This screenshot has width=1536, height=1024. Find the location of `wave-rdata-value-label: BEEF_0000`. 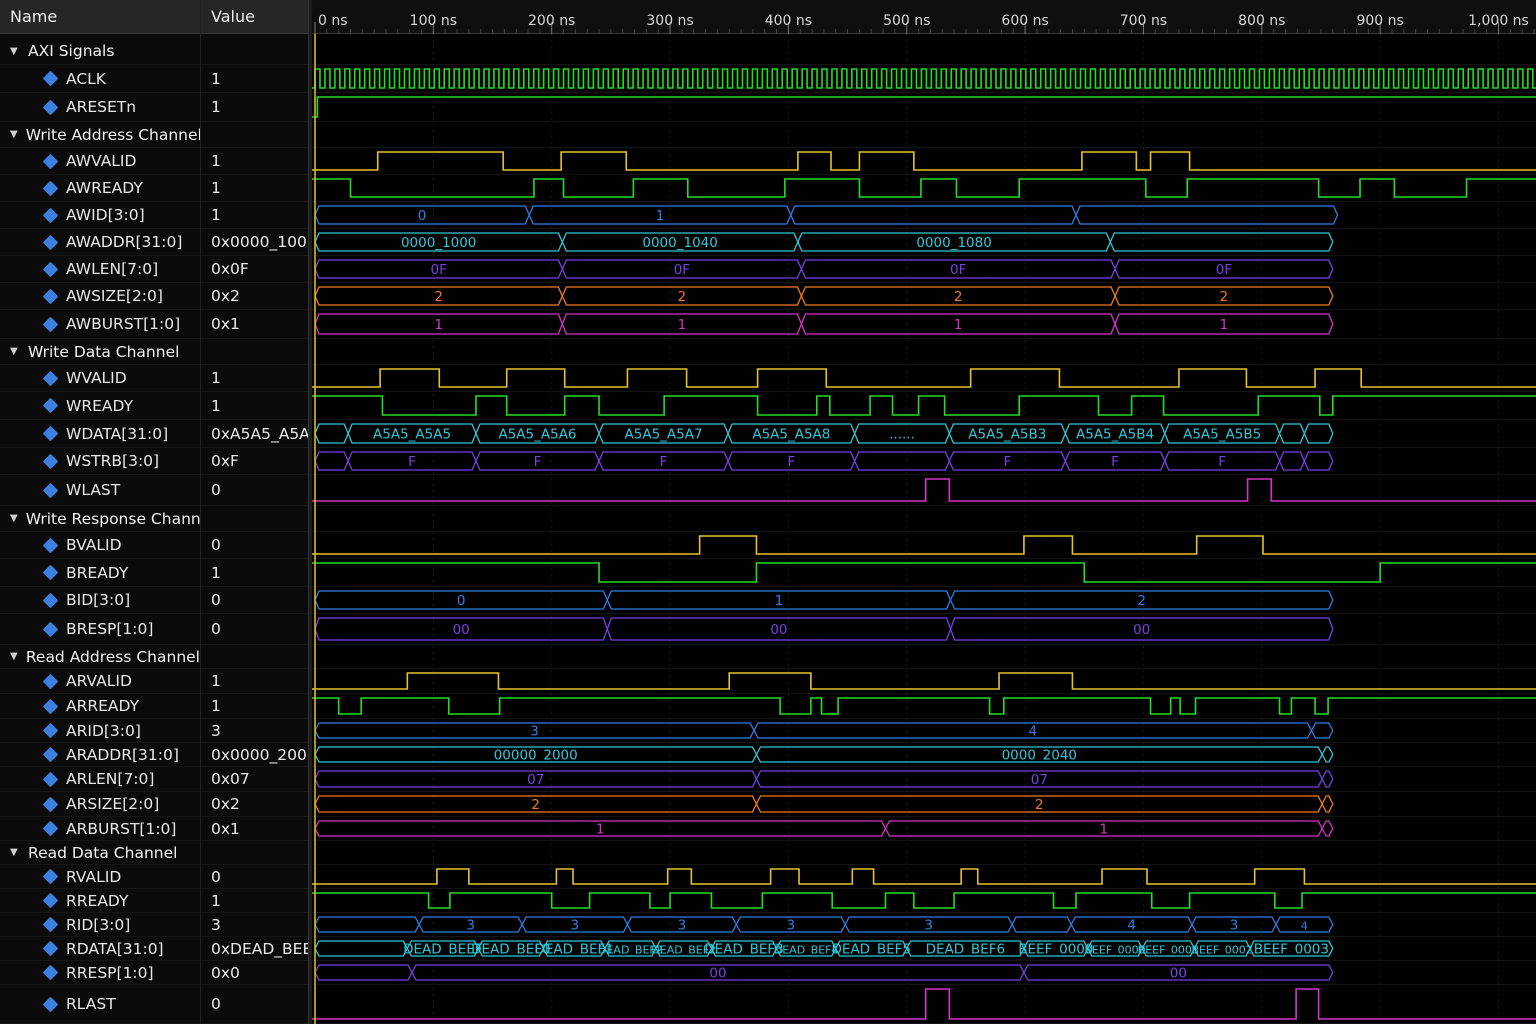

wave-rdata-value-label: BEEF_0000 is located at coordinates (1055, 950).